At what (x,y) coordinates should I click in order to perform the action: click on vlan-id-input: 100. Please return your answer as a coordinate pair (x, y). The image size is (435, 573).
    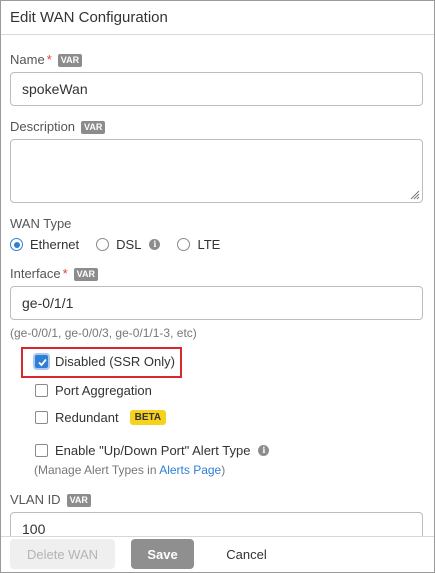
    Looking at the image, I should click on (216, 524).